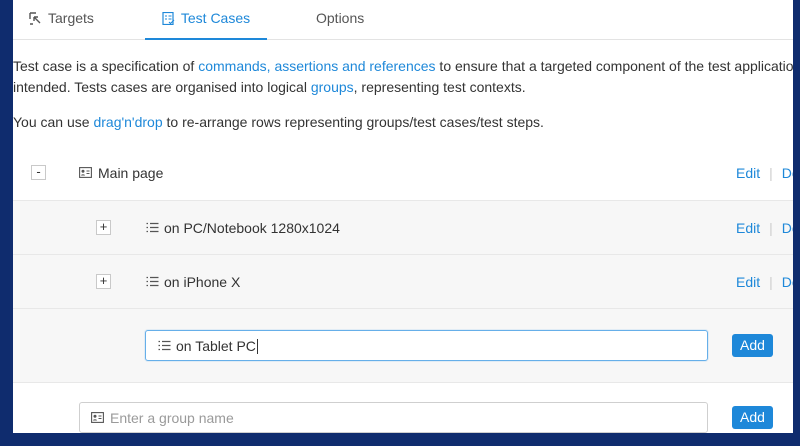  I want to click on intro-text: You can use, so click(53, 122).